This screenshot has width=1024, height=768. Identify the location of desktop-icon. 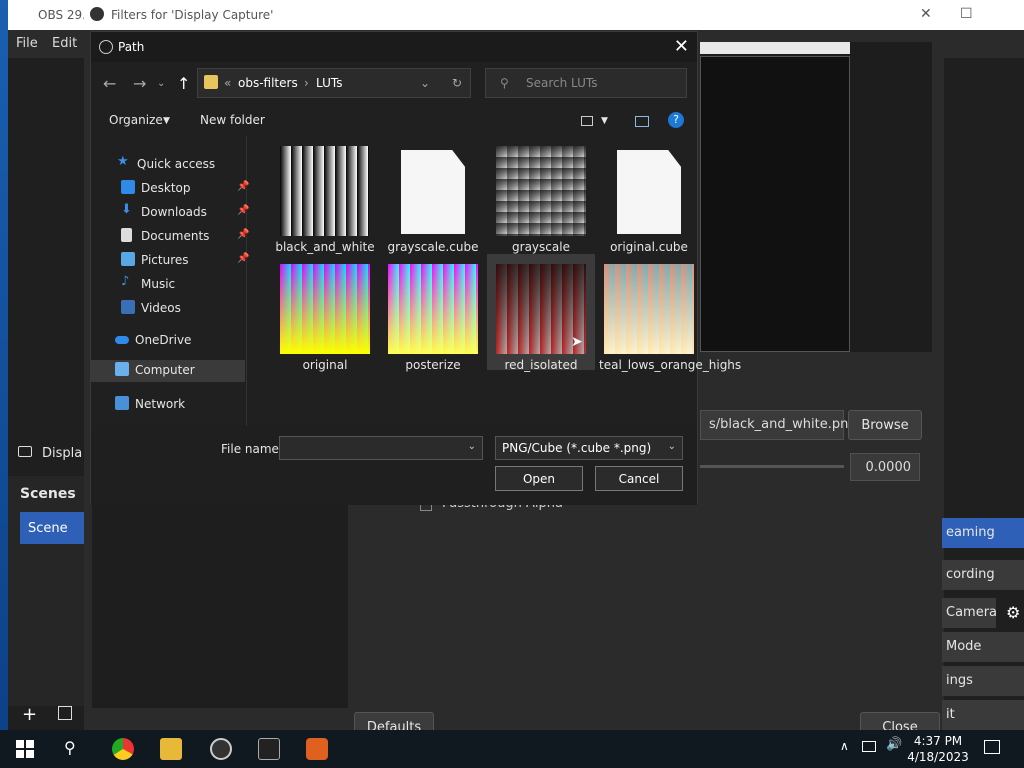
(128, 187).